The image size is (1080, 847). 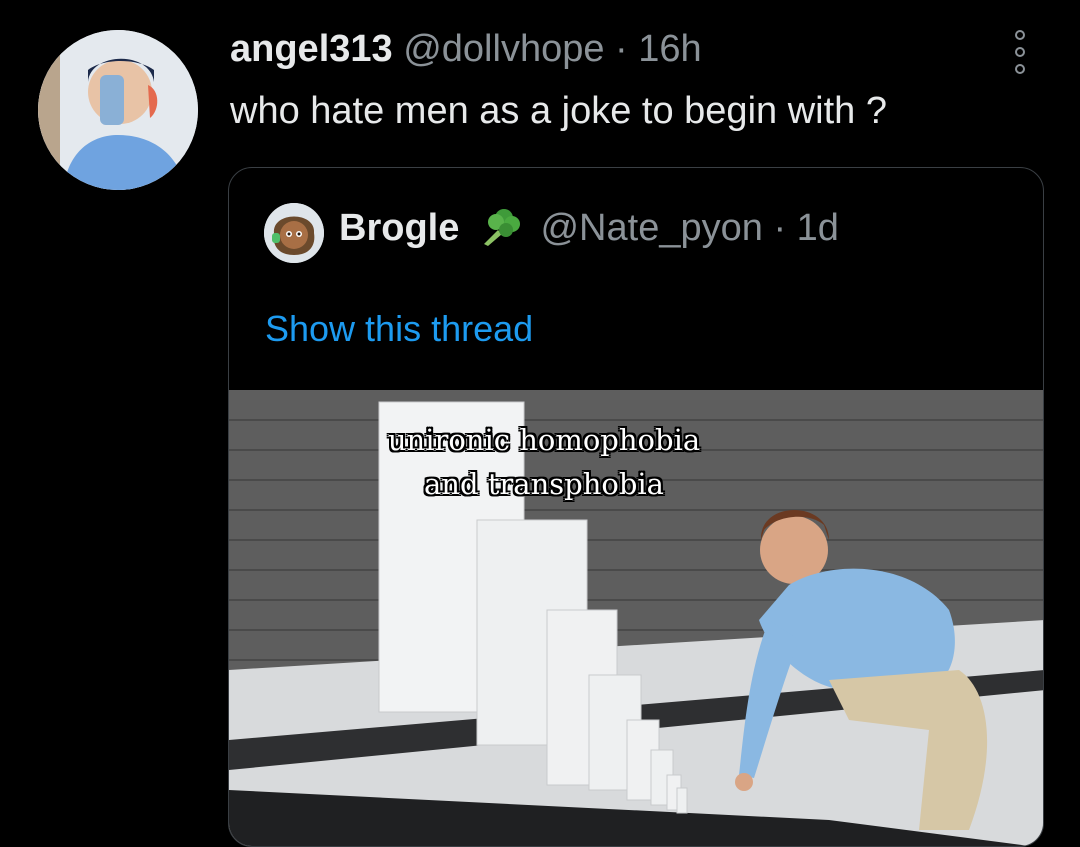 I want to click on meme-caption: unironic homophobia and transphobia, so click(x=544, y=462).